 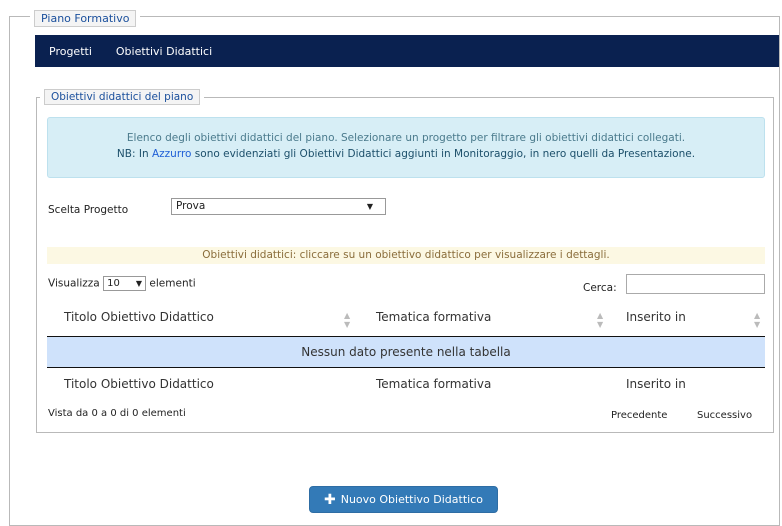 I want to click on piano-formativo-legend-text: Piano Formativo, so click(x=85, y=18).